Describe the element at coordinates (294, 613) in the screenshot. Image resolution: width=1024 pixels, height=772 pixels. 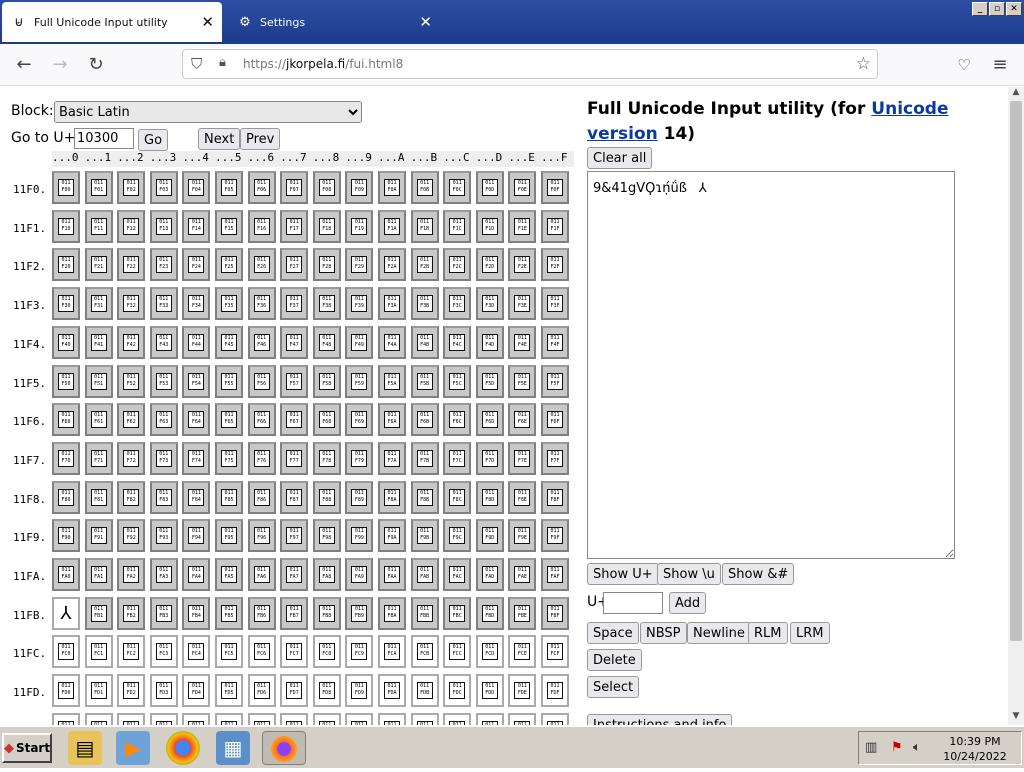
I see `character-cell: 011FB7` at that location.